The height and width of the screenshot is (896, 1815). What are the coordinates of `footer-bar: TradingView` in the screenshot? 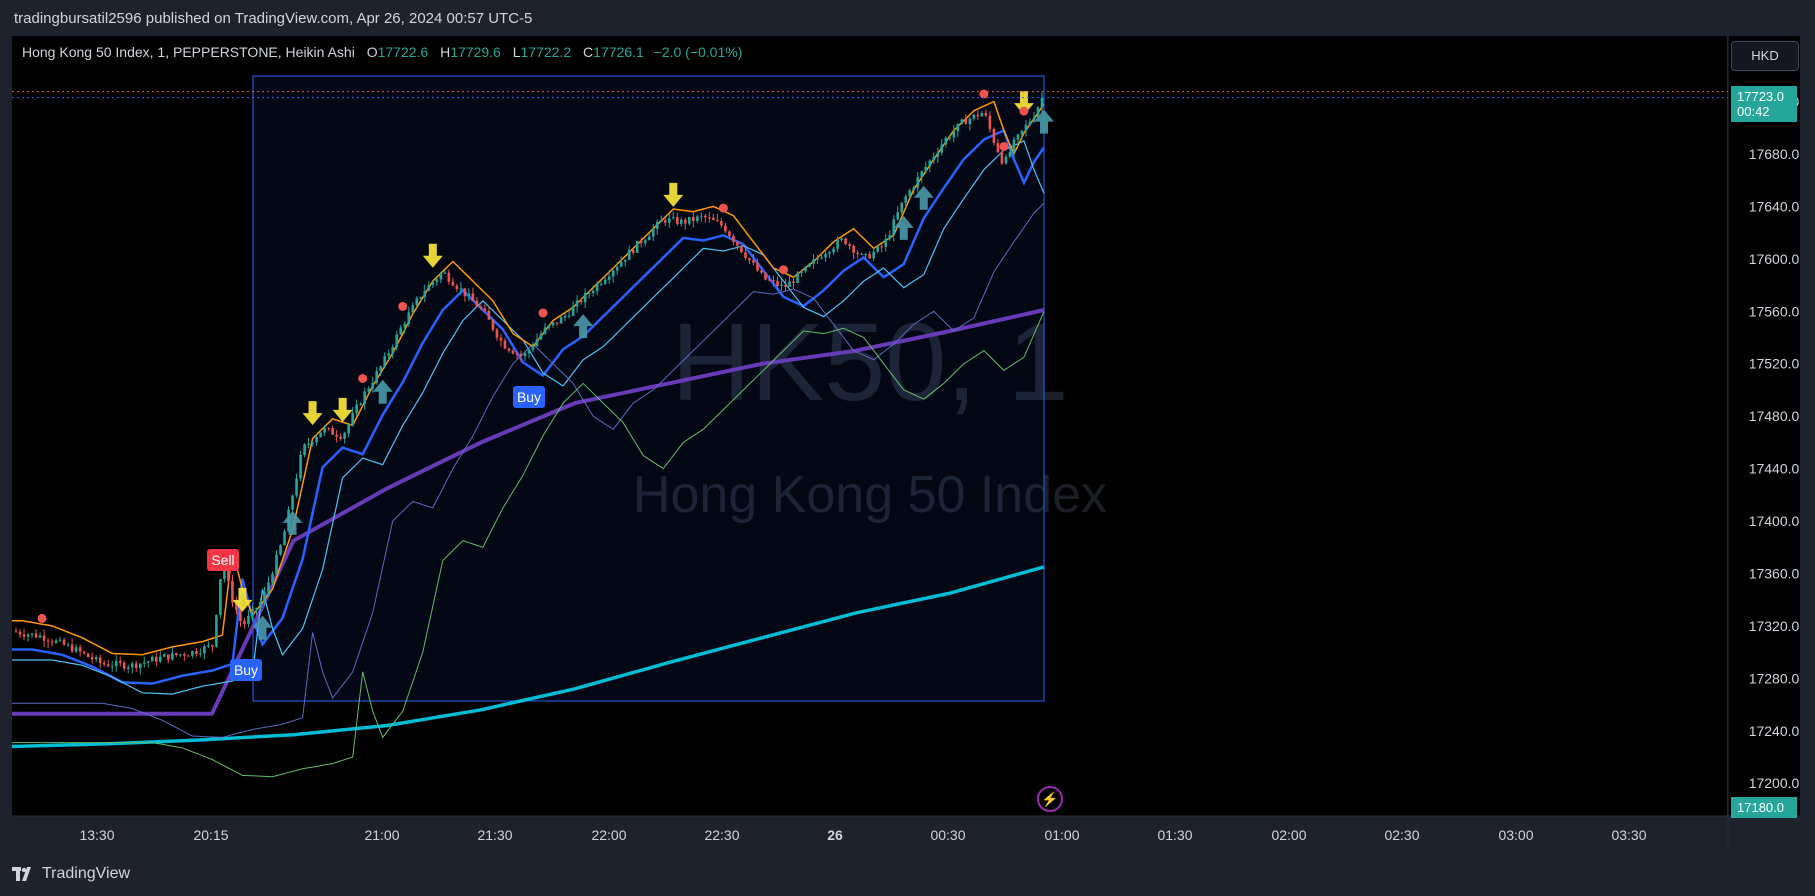 It's located at (907, 874).